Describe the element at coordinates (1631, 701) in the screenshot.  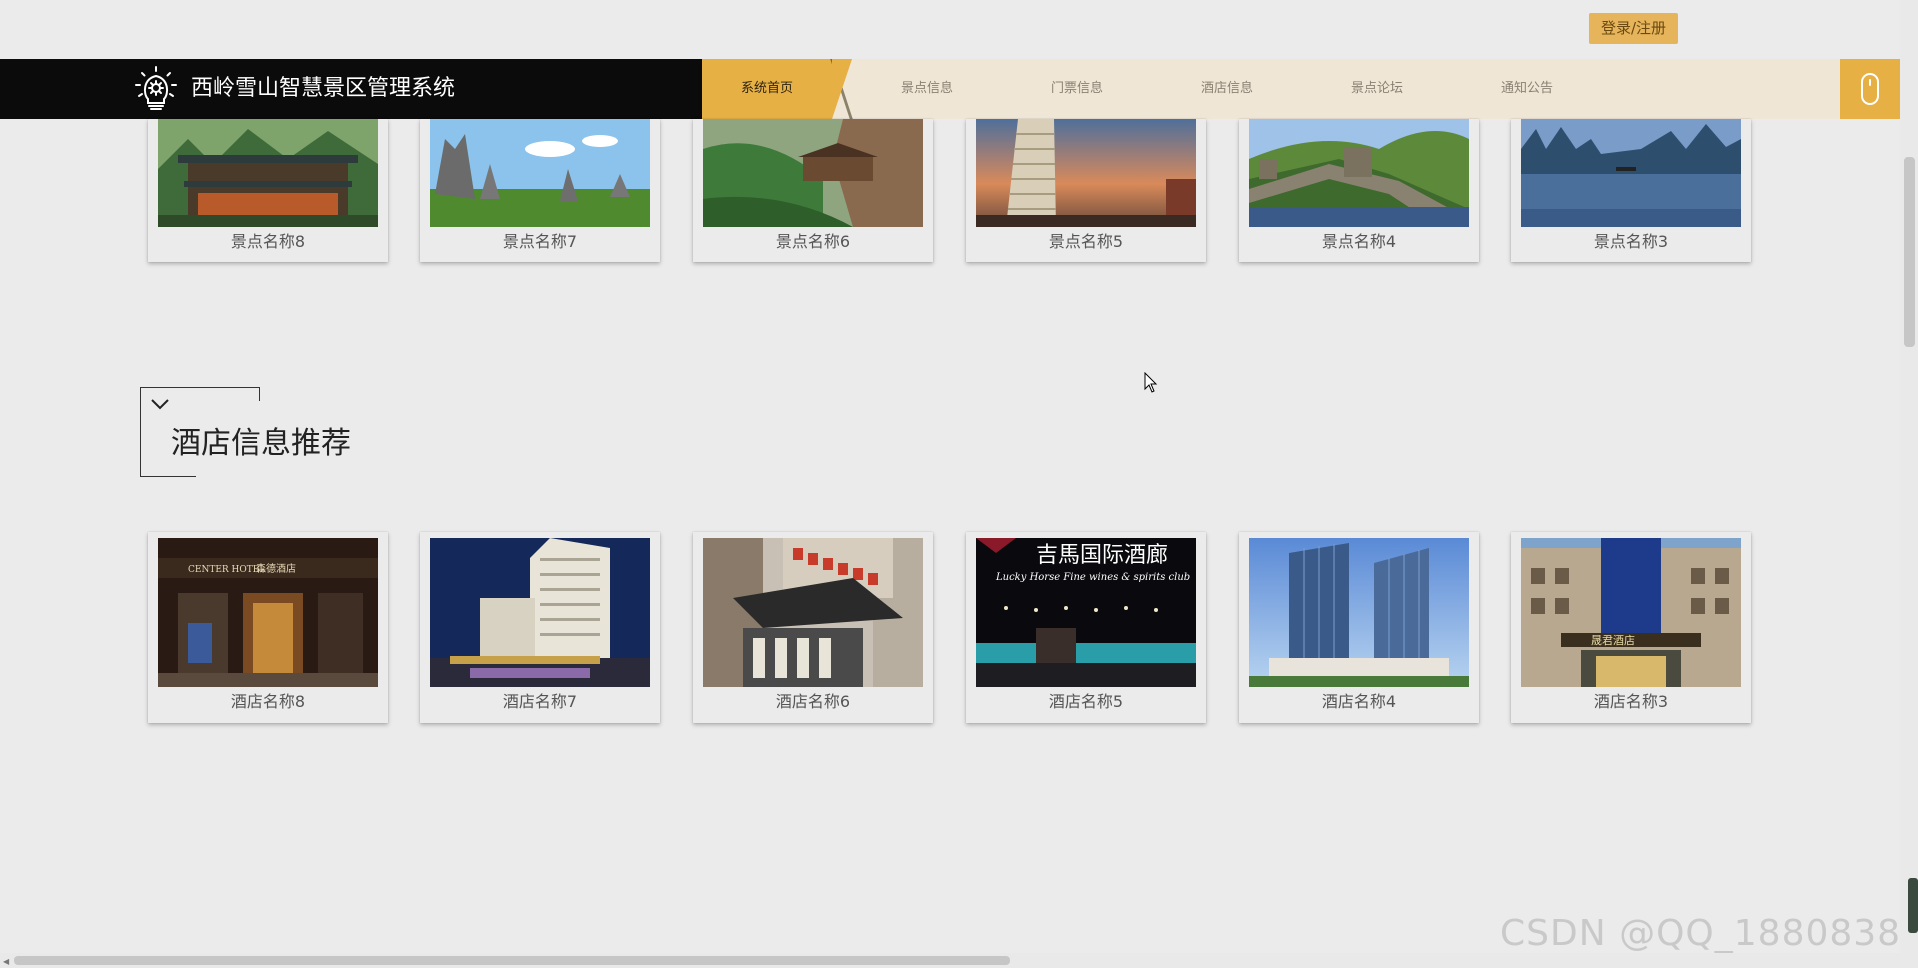
I see `hotel-name: 酒店名称3` at that location.